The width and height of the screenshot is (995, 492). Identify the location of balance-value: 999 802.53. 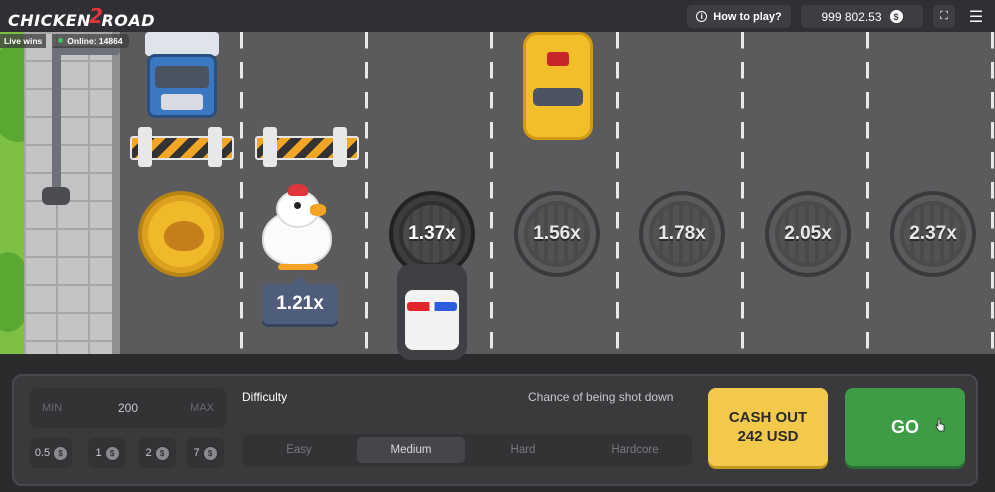
(851, 16).